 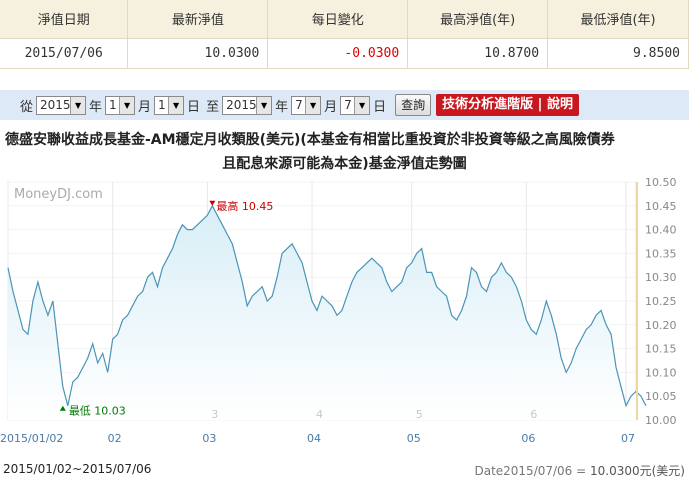 I want to click on end-month-select: 7 ▼, so click(x=306, y=105).